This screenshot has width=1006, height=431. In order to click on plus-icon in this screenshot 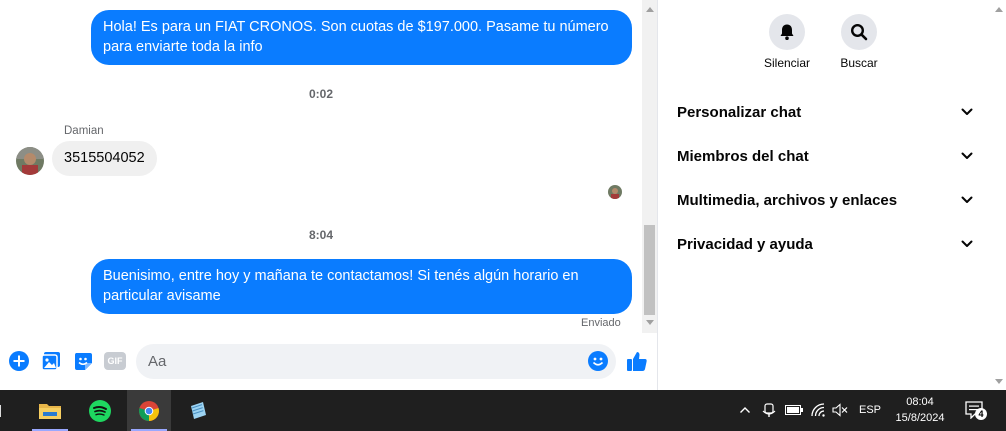, I will do `click(19, 361)`.